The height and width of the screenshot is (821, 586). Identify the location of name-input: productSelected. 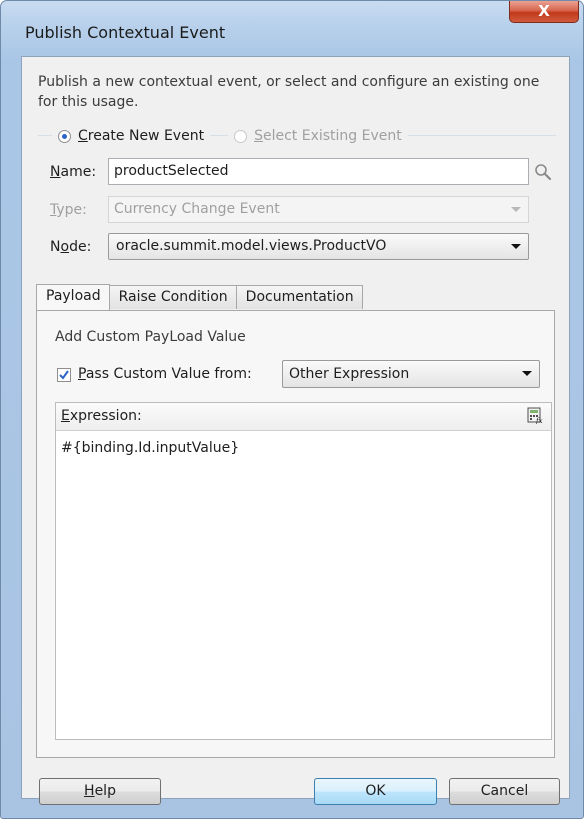
(318, 171).